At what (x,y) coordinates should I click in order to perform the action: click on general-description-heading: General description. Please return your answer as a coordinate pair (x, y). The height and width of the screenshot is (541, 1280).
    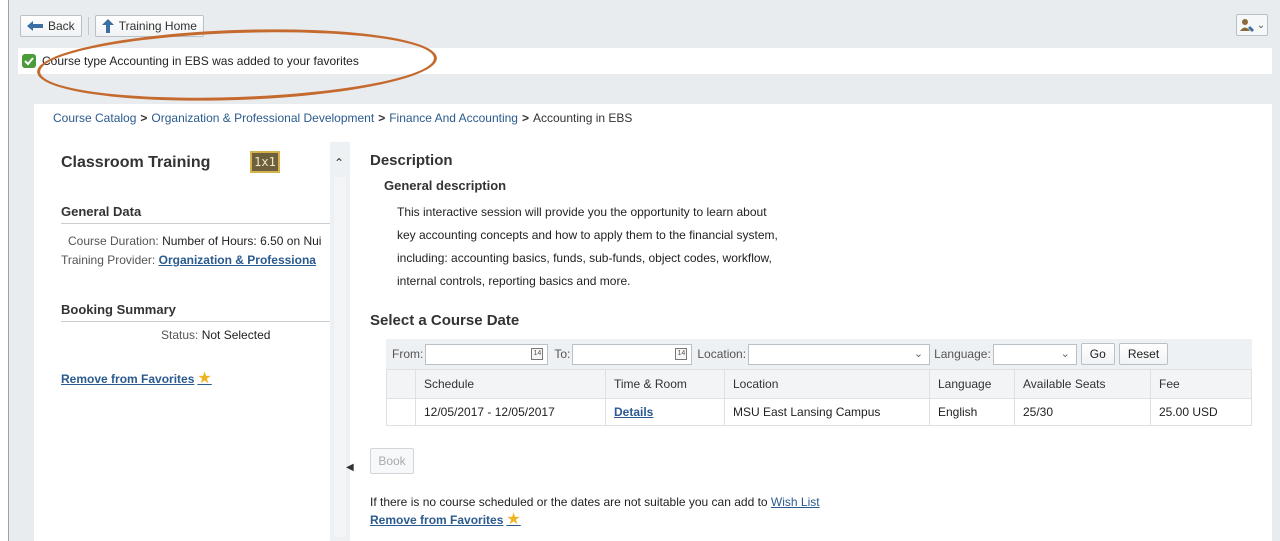
    Looking at the image, I should click on (445, 185).